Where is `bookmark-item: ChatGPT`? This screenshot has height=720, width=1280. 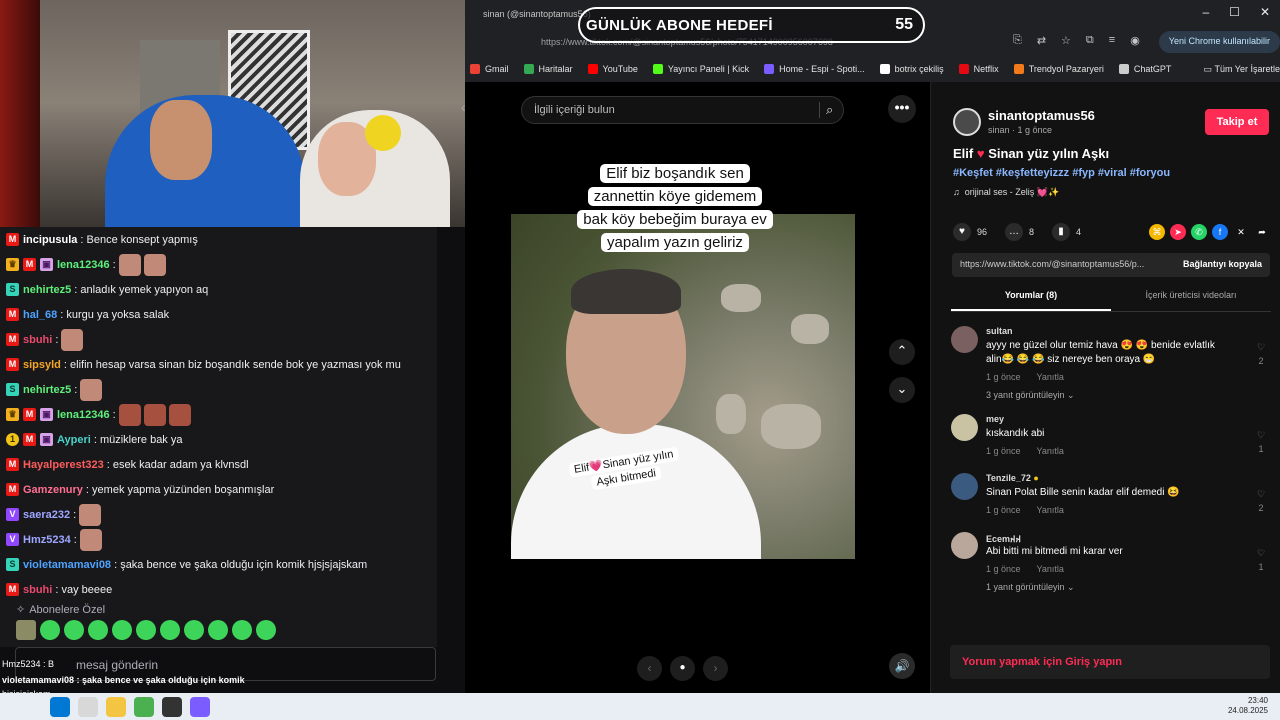 bookmark-item: ChatGPT is located at coordinates (1144, 69).